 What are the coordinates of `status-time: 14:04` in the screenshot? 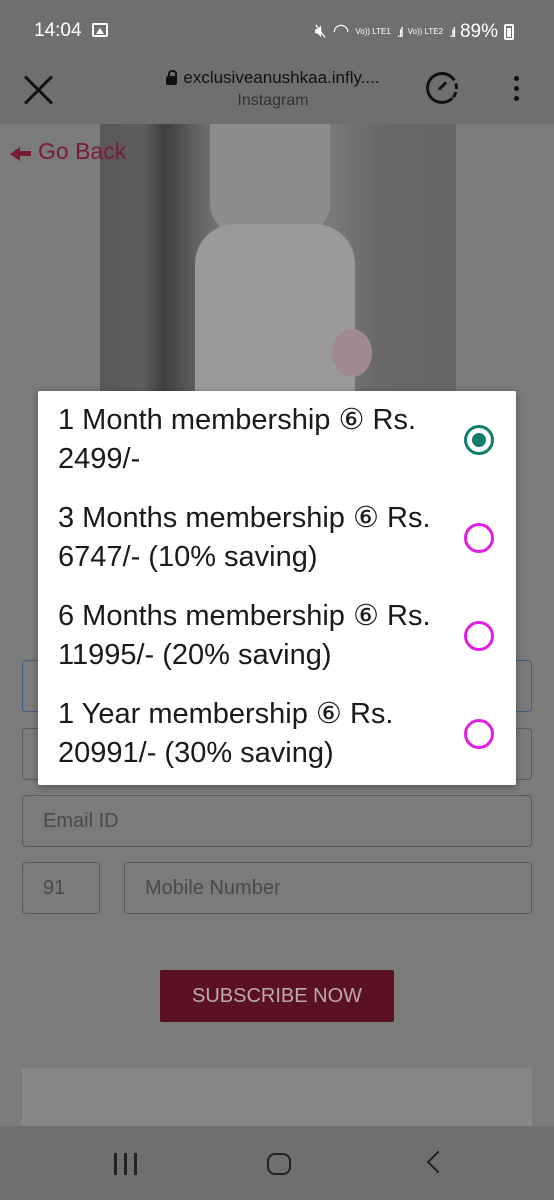 It's located at (58, 30).